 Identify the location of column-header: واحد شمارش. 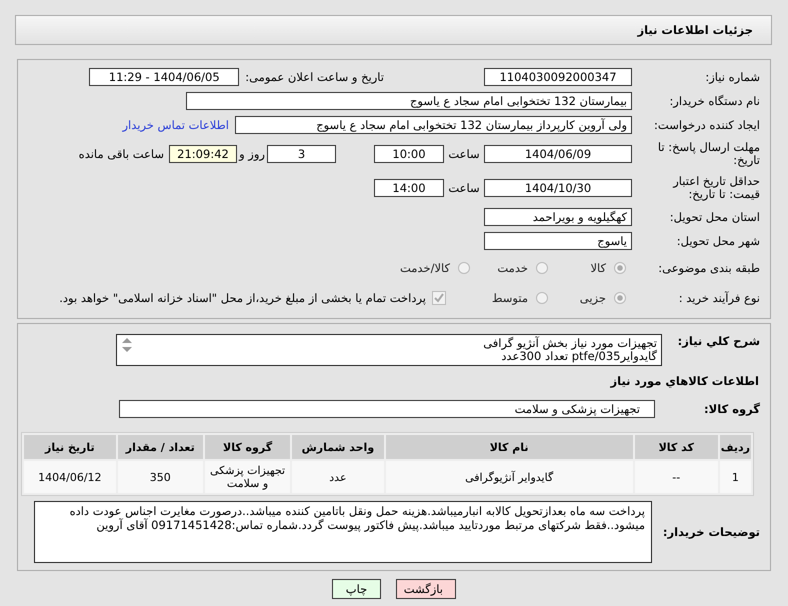
(338, 447).